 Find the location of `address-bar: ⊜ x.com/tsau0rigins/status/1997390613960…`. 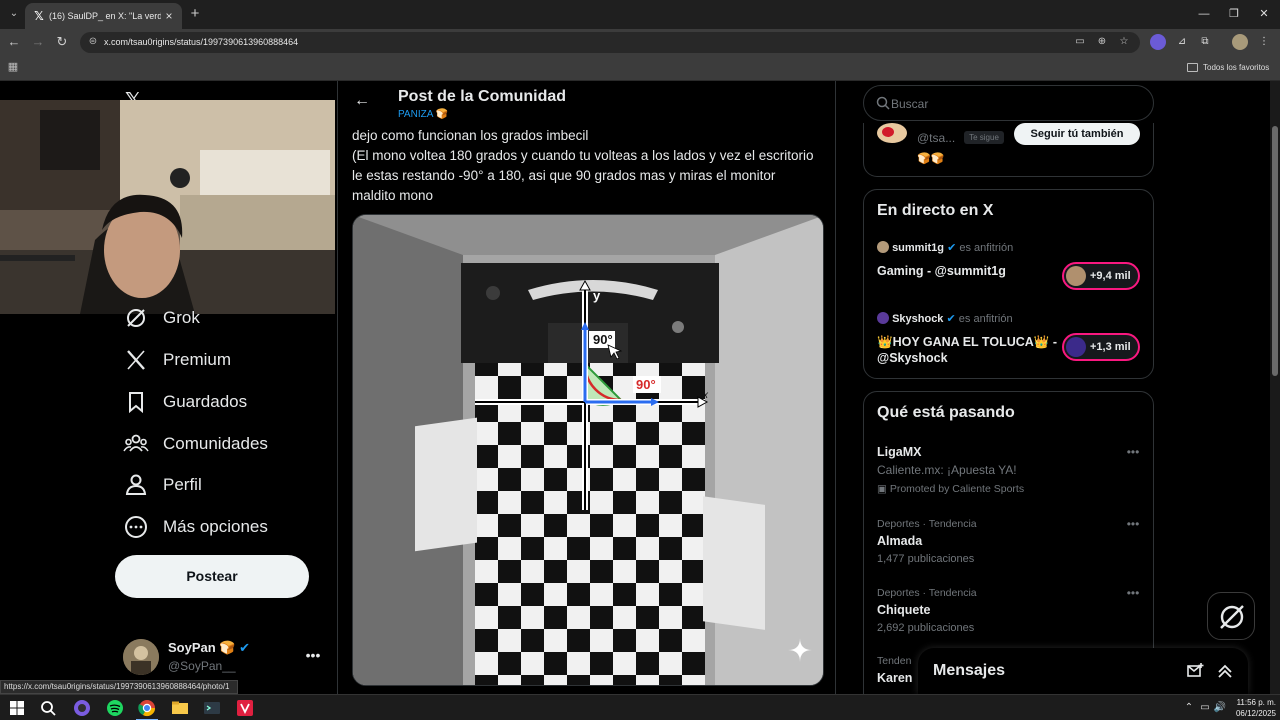

address-bar: ⊜ x.com/tsau0rigins/status/1997390613960… is located at coordinates (610, 42).